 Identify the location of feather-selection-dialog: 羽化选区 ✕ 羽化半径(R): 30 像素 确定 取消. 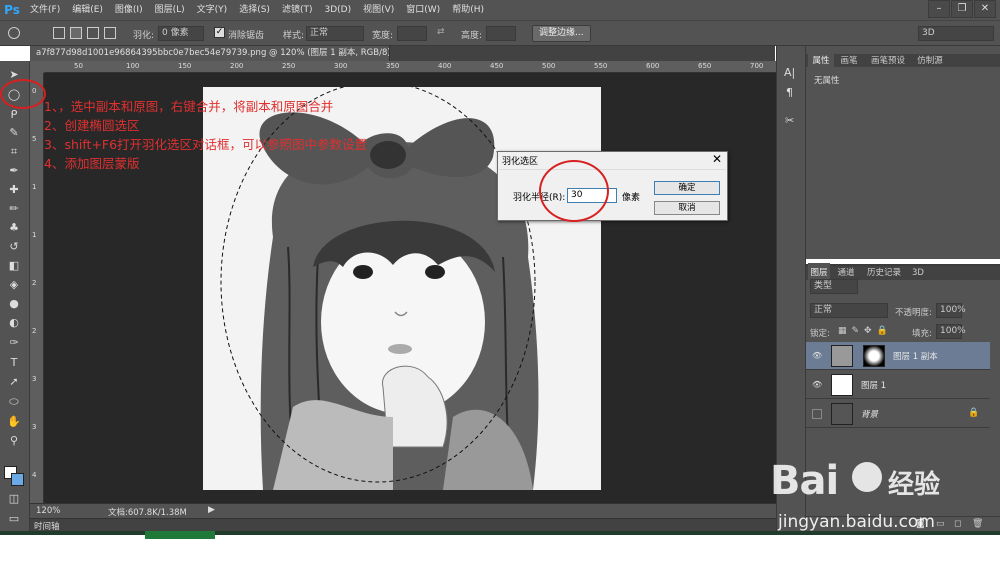
(612, 186).